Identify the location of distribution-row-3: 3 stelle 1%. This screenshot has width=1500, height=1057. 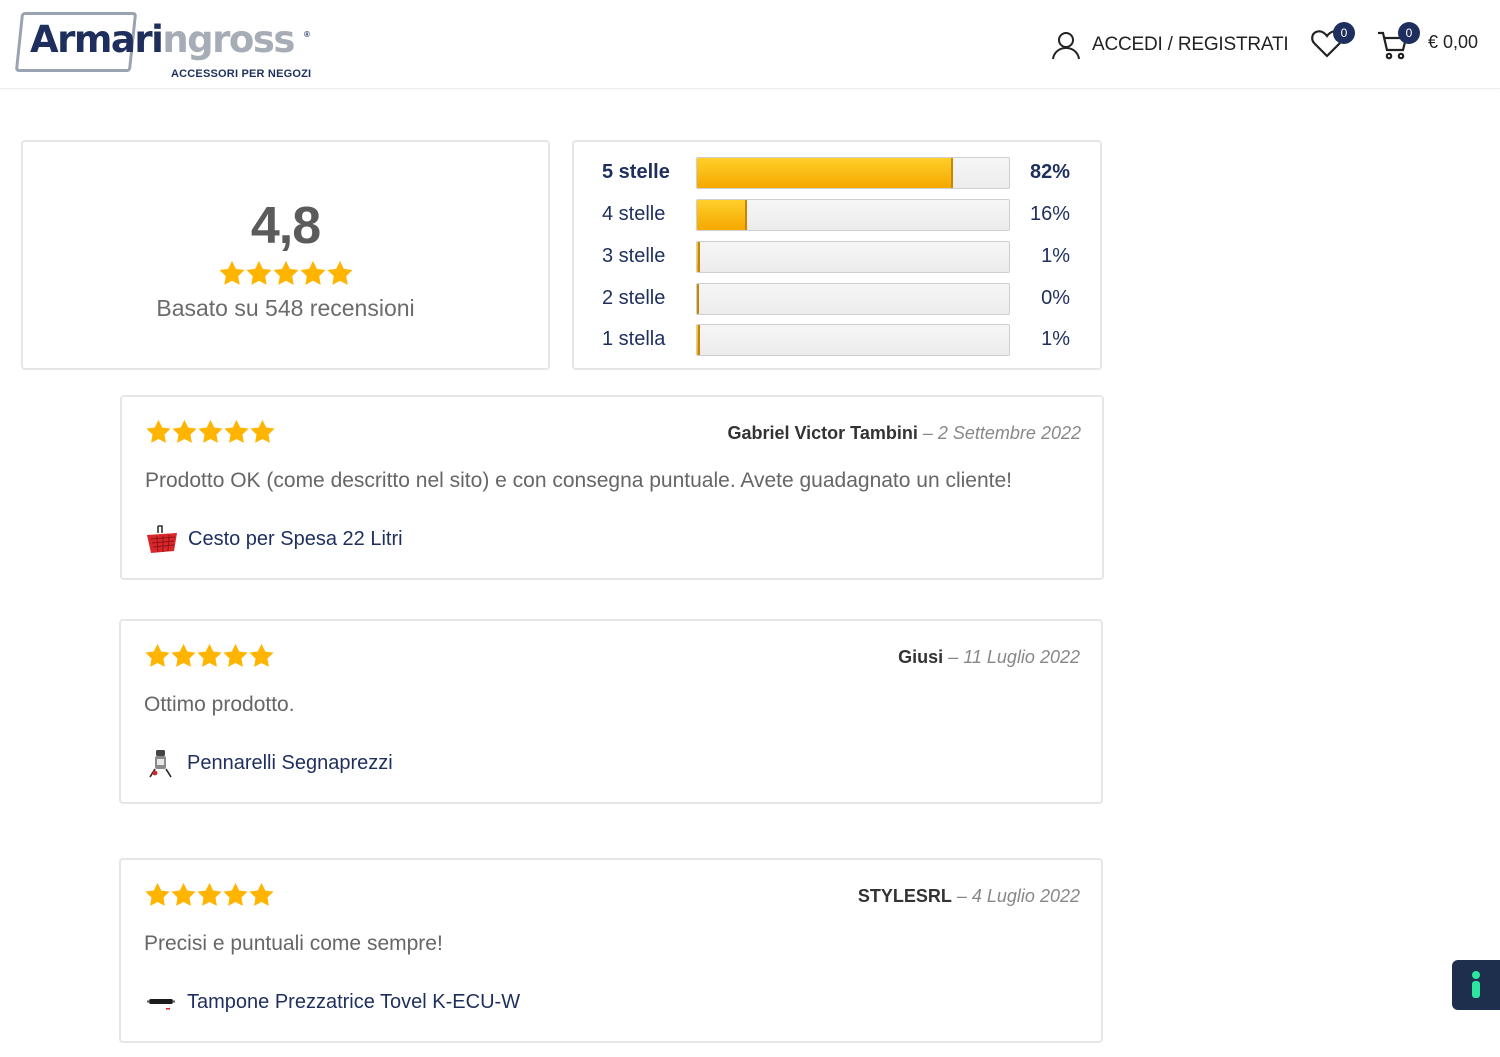
(837, 258).